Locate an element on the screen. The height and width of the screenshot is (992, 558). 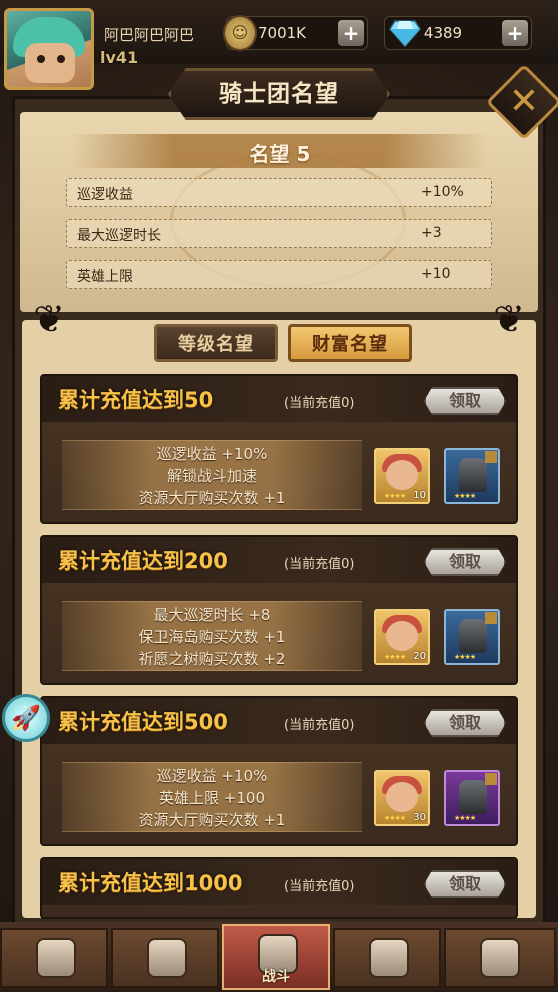
gold-value: 7001K is located at coordinates (281, 33).